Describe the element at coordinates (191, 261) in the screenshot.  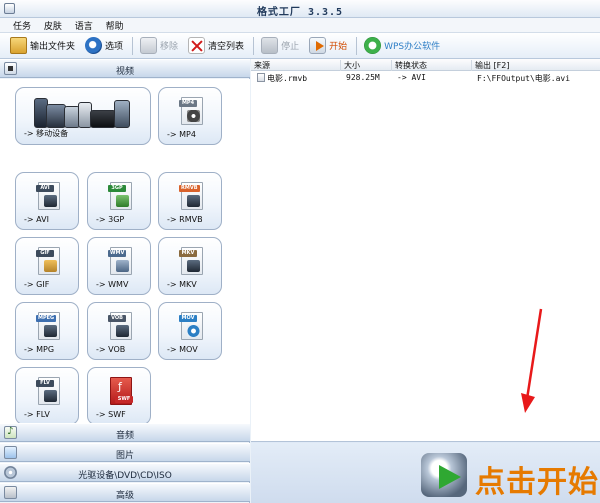
I see `mkv-file-icon: MKV` at that location.